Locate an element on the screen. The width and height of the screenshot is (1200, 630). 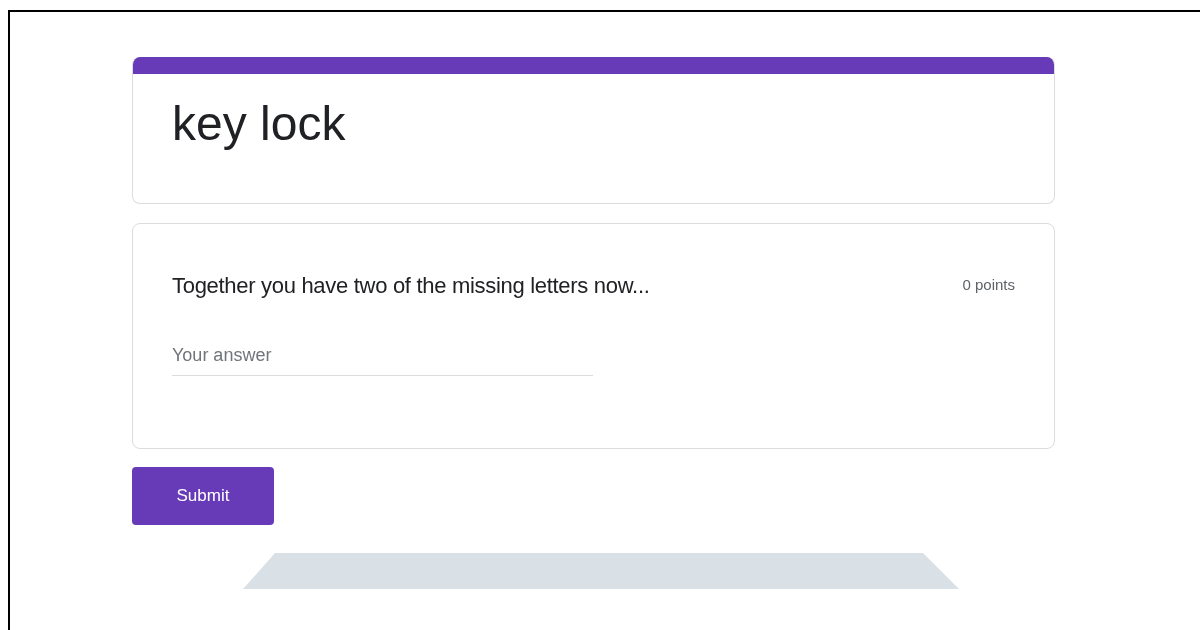
form-title: key lock is located at coordinates (259, 124).